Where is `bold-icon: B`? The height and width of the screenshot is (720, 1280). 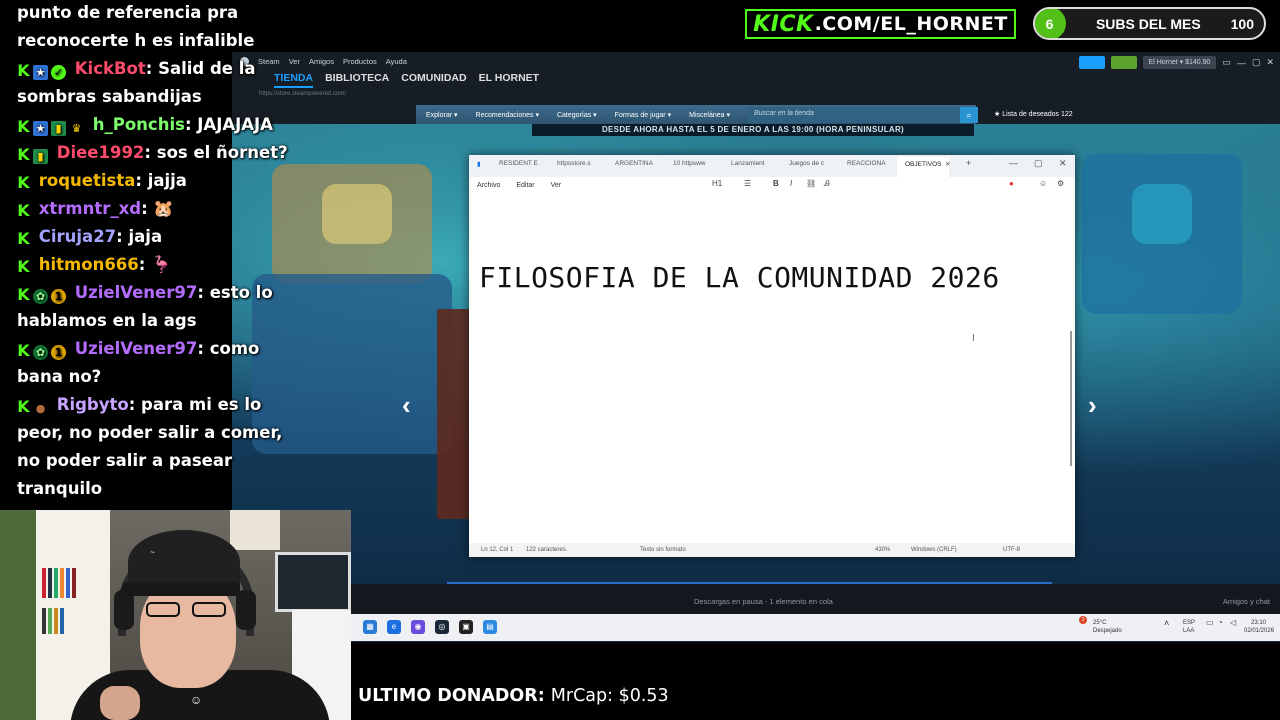
bold-icon: B is located at coordinates (776, 183).